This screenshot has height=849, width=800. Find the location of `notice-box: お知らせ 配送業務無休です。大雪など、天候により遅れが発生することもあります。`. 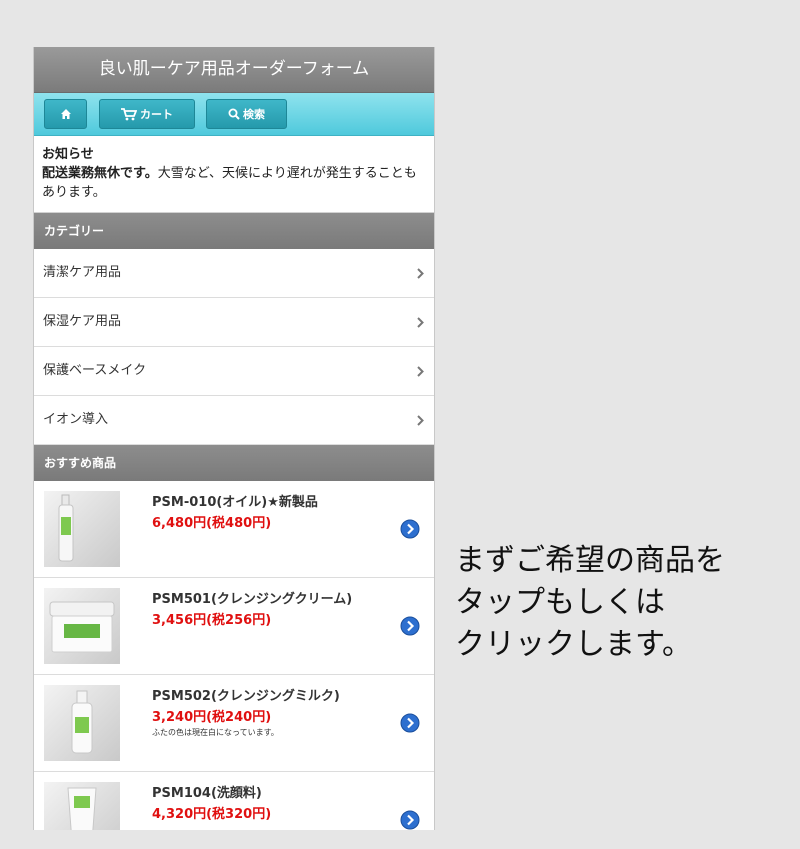

notice-box: お知らせ 配送業務無休です。大雪など、天候により遅れが発生することもあります。 is located at coordinates (234, 174).